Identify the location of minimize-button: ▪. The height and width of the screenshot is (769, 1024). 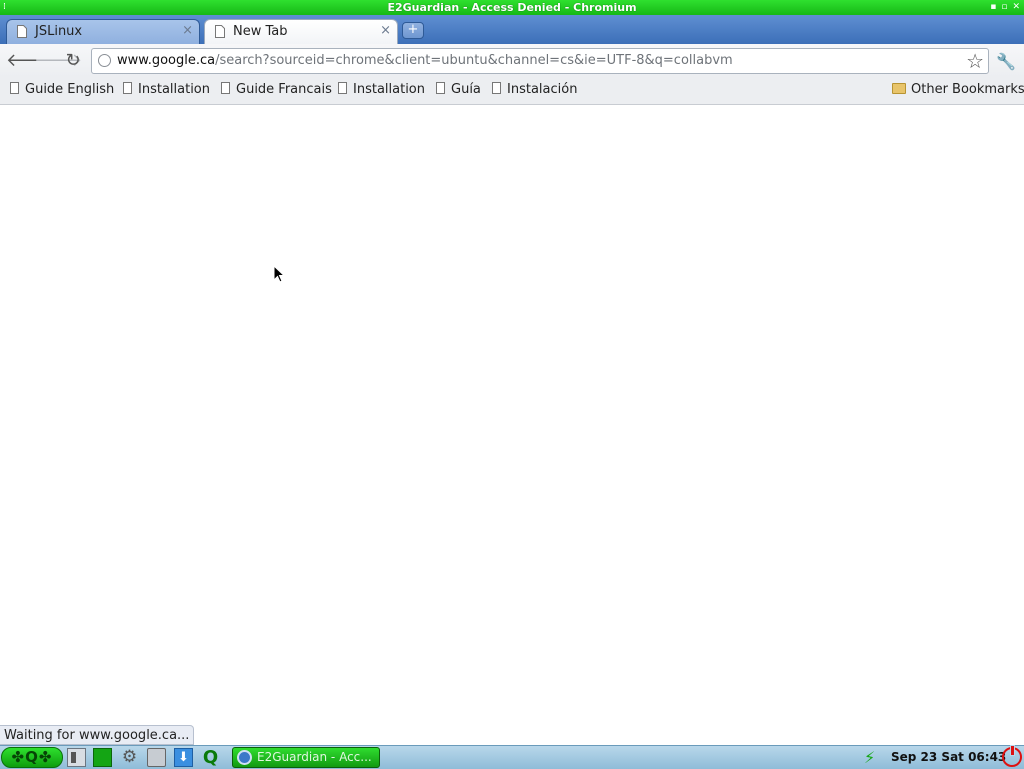
(993, 7).